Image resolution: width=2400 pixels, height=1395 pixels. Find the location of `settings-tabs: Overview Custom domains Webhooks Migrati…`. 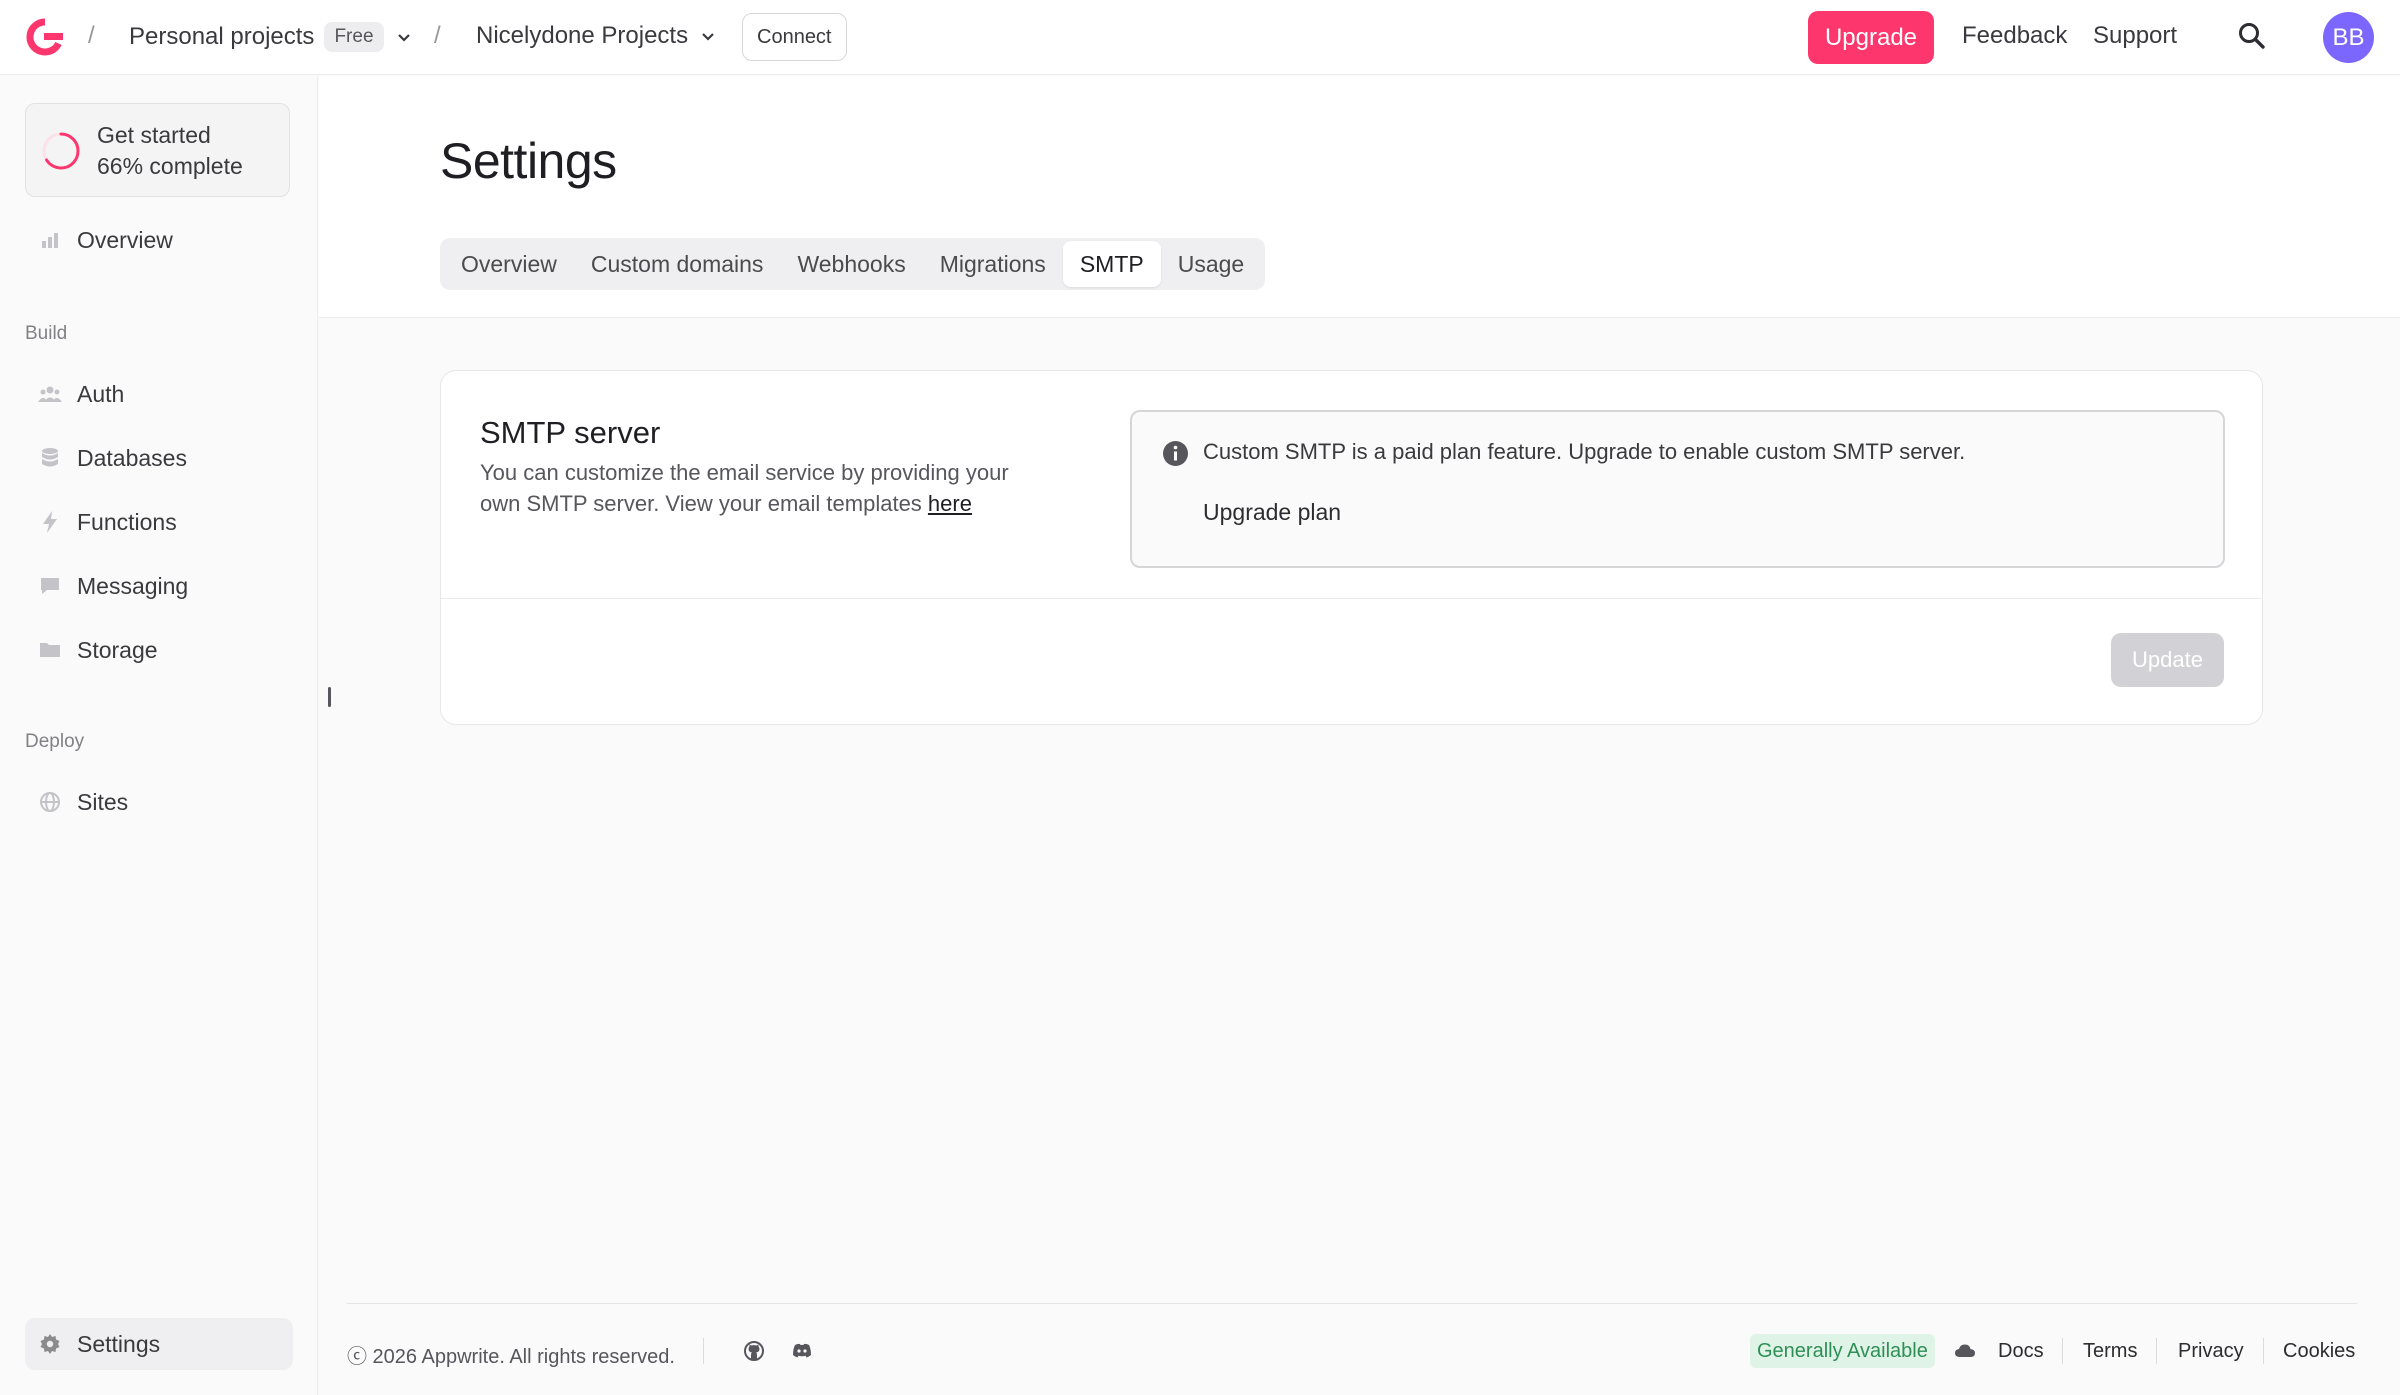

settings-tabs: Overview Custom domains Webhooks Migrati… is located at coordinates (853, 264).